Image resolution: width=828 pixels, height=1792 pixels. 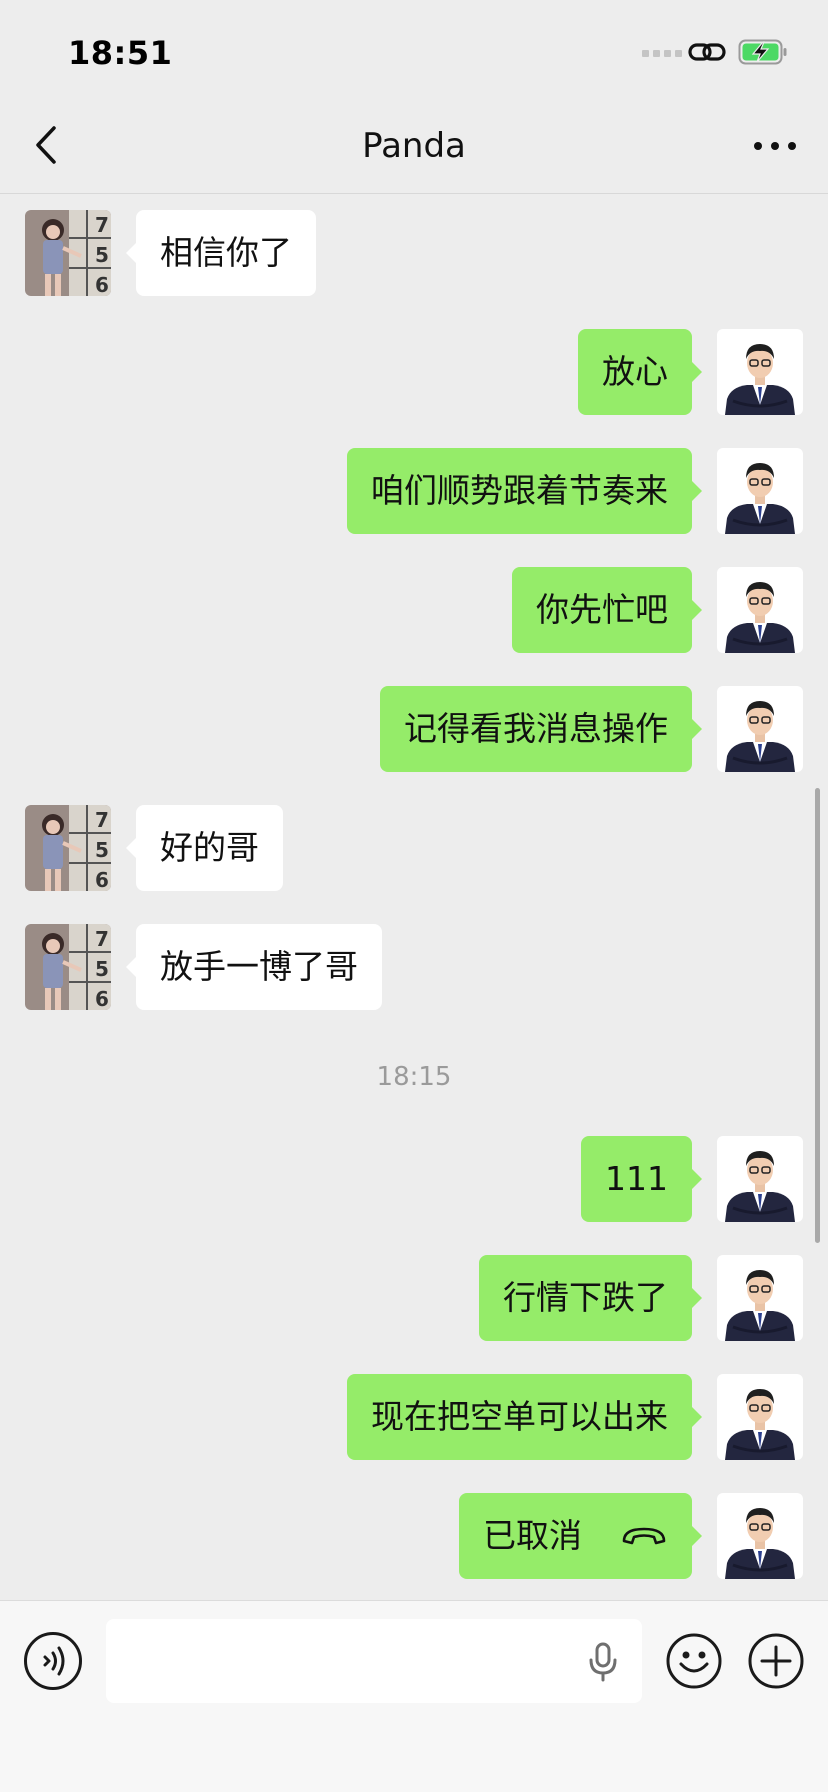 What do you see at coordinates (120, 53) in the screenshot?
I see `status-time: 18:51` at bounding box center [120, 53].